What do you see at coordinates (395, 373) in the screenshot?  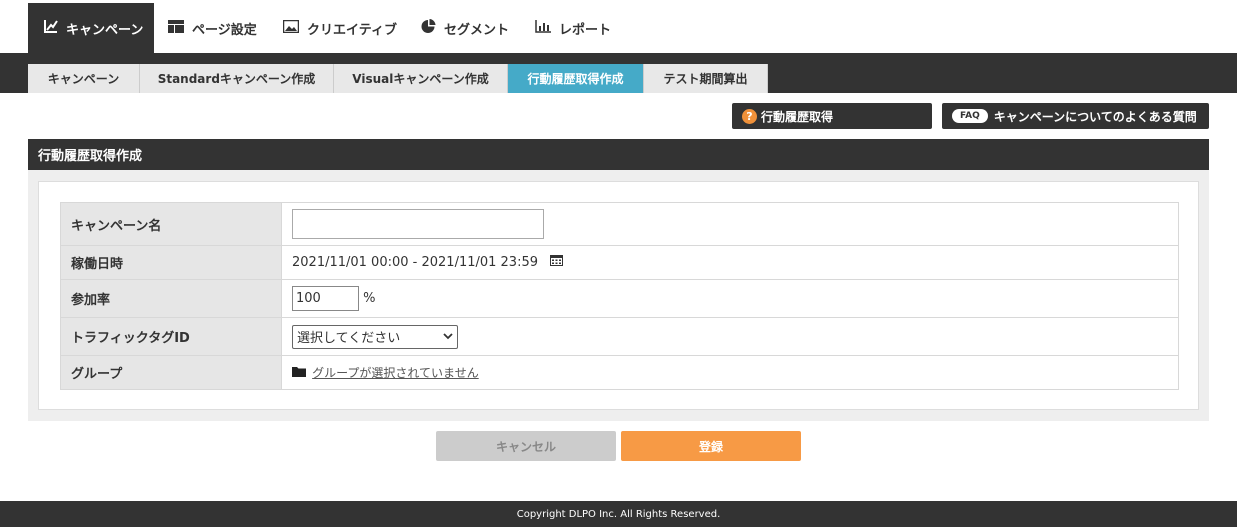 I see `group-select-link: グループが選択されていません` at bounding box center [395, 373].